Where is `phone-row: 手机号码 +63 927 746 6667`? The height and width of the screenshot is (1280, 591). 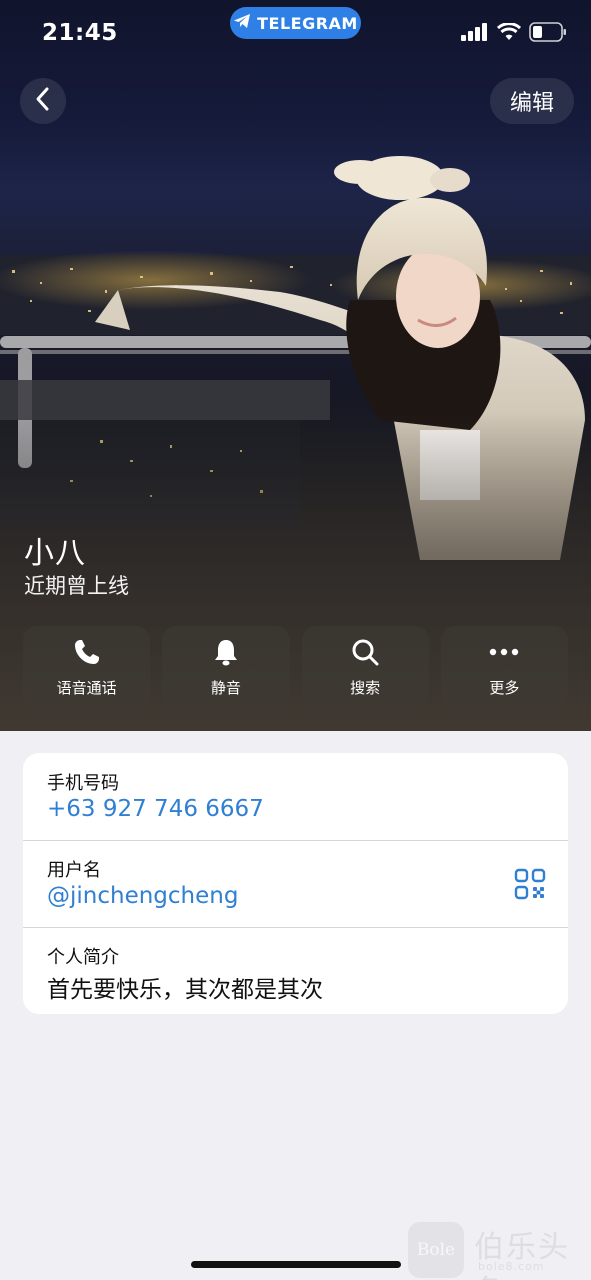 phone-row: 手机号码 +63 927 746 6667 is located at coordinates (295, 796).